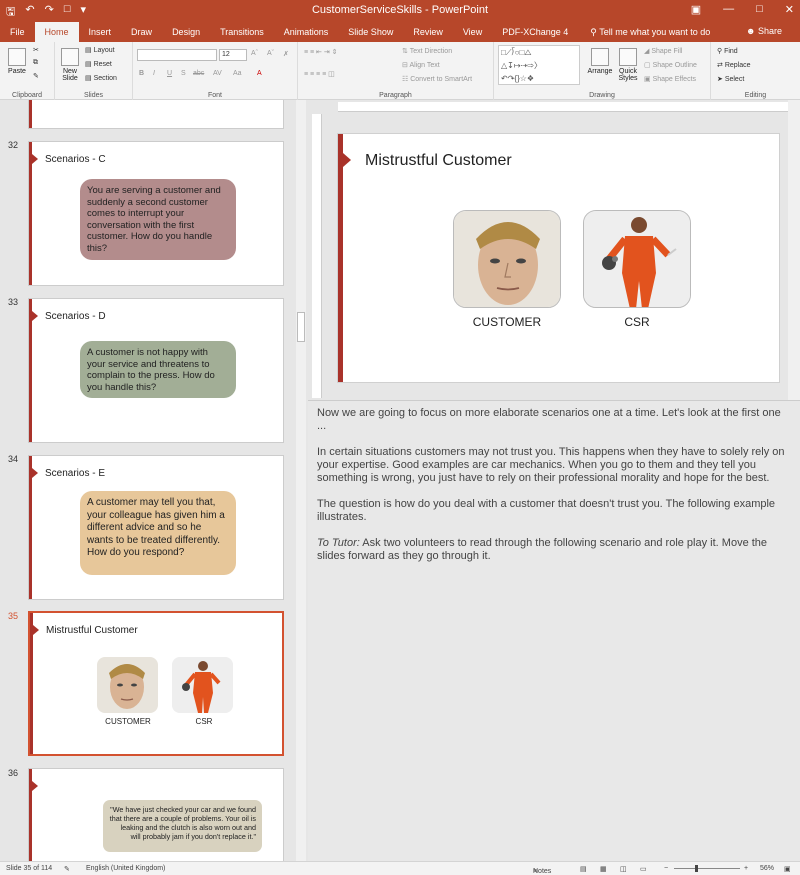 This screenshot has width=800, height=875. I want to click on editor-scrollbar, so click(794, 250).